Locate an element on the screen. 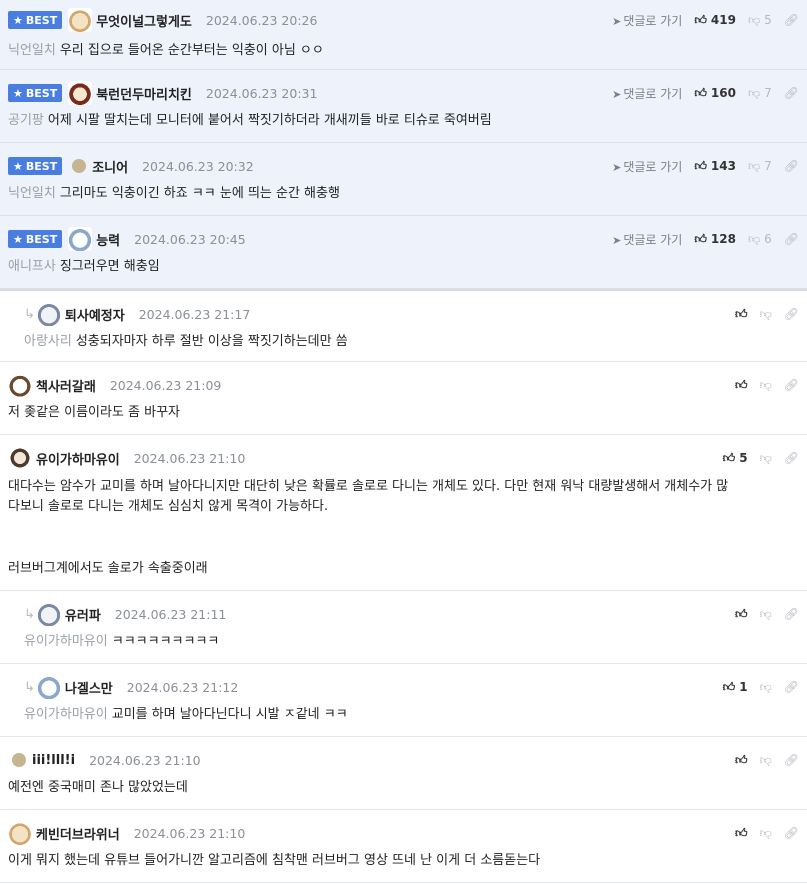 The width and height of the screenshot is (807, 884). mention: 아랑사리 is located at coordinates (48, 341).